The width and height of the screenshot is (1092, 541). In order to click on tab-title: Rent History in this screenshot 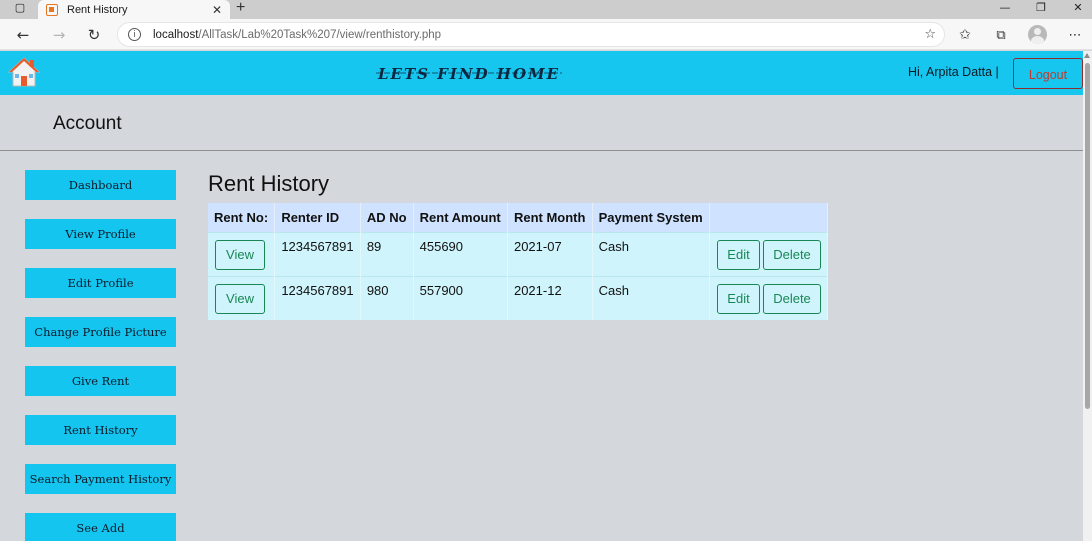, I will do `click(97, 9)`.